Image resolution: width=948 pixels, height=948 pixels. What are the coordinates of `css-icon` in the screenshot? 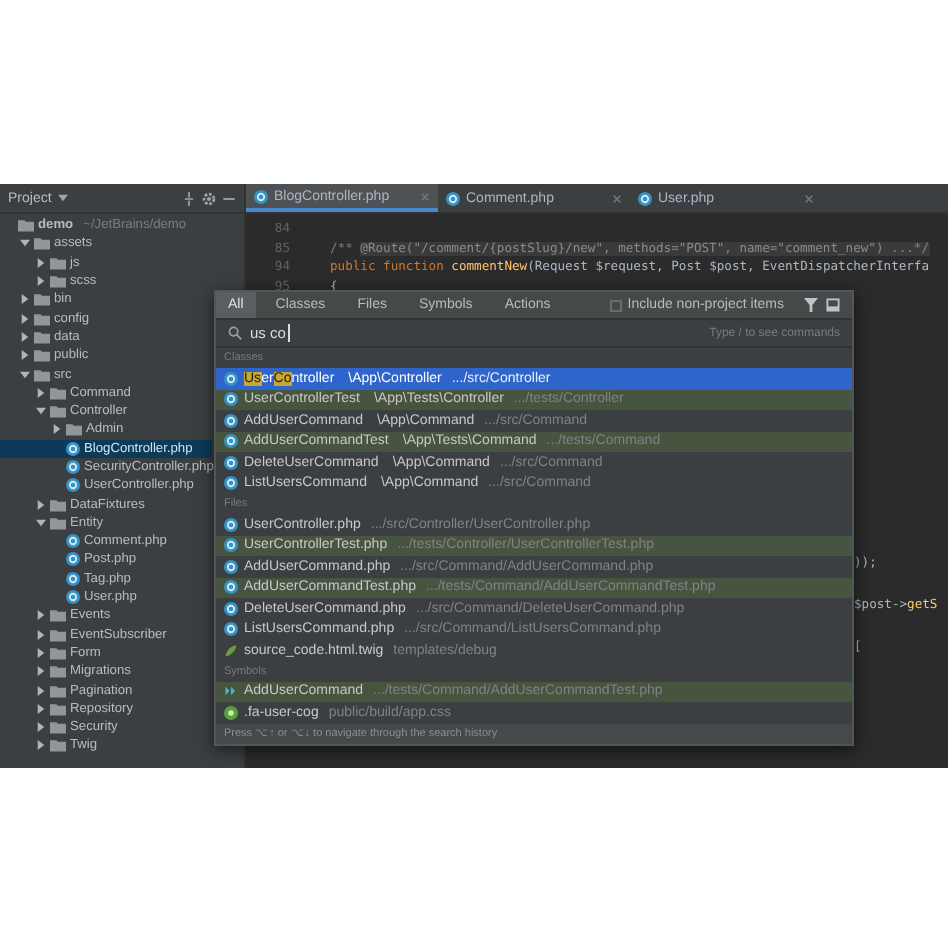 It's located at (231, 712).